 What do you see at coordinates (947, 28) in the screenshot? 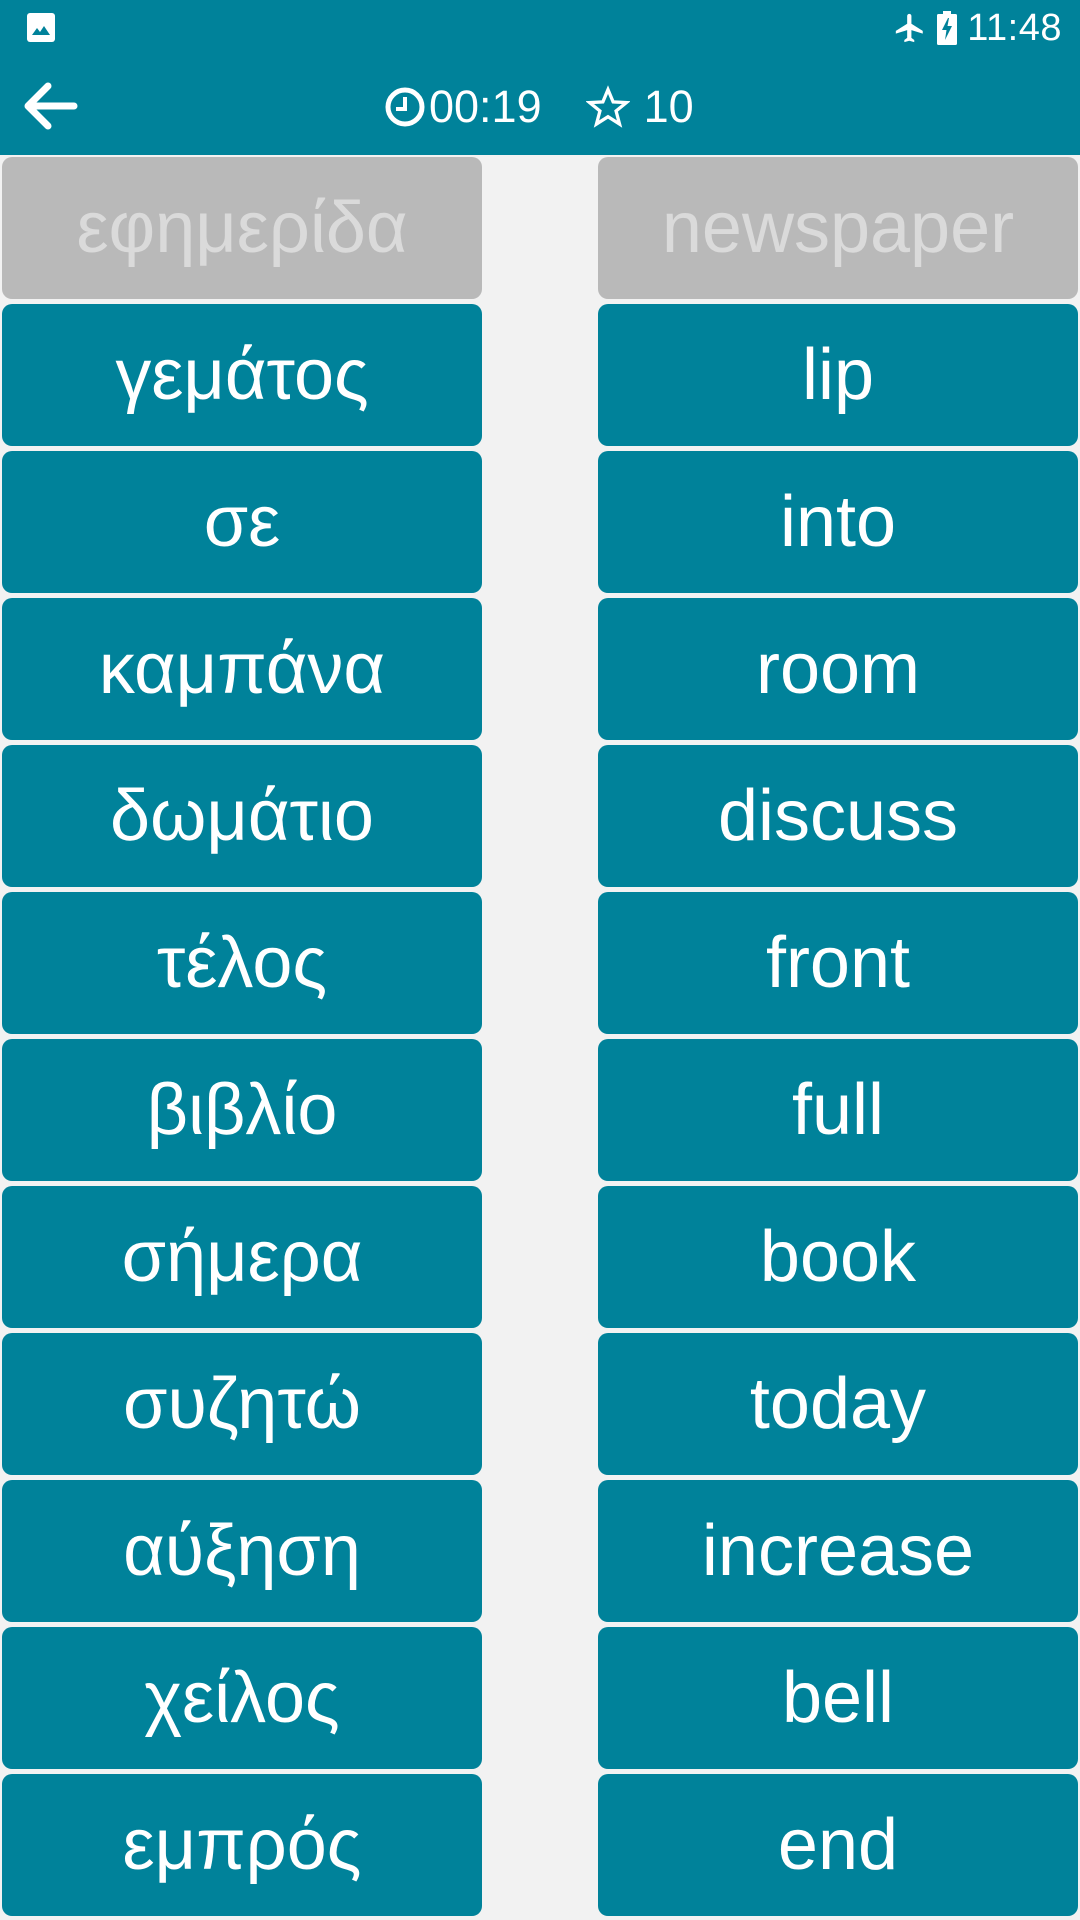
I see `battery-charging-icon` at bounding box center [947, 28].